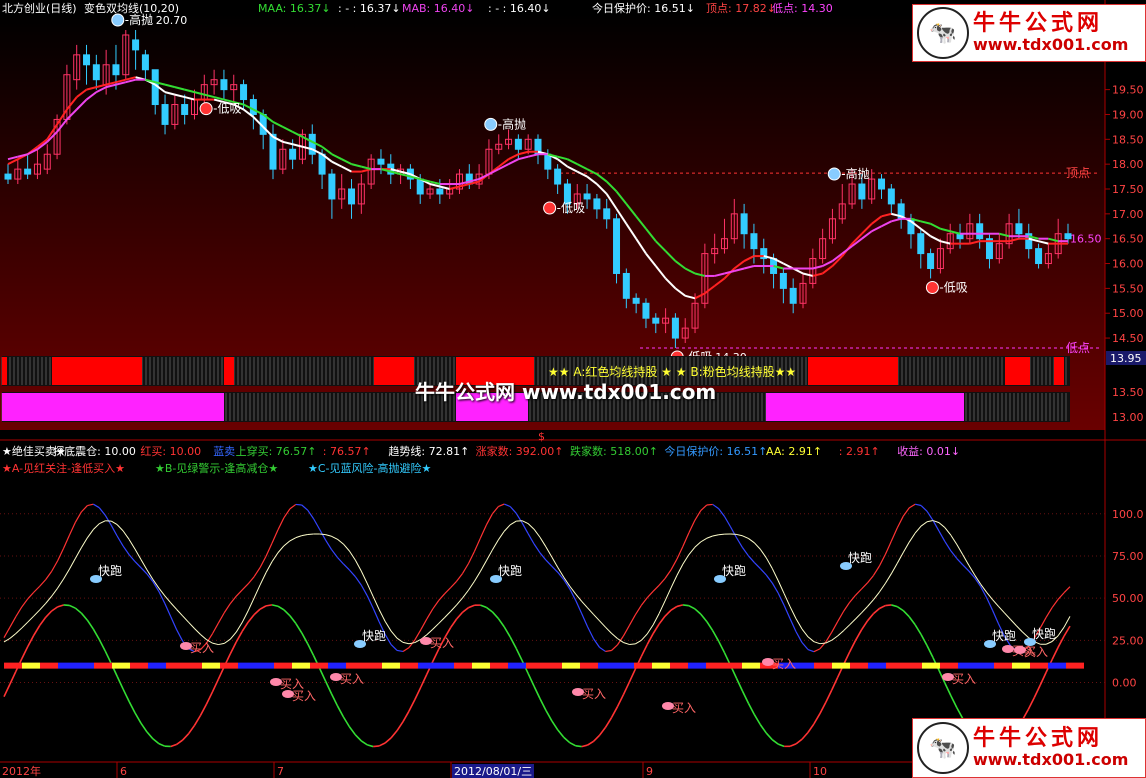  What do you see at coordinates (369, 8) in the screenshot?
I see `header-maa2: : - : 16.37↓` at bounding box center [369, 8].